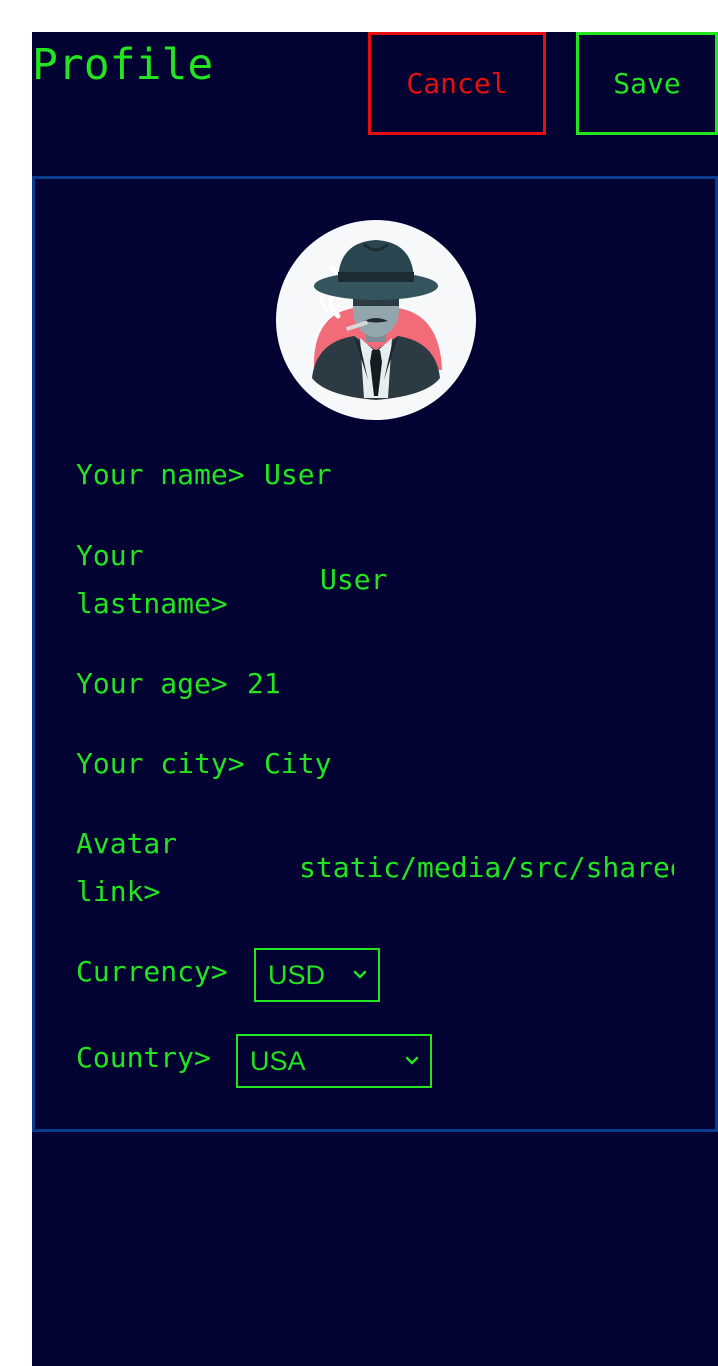  I want to click on currency-select-value: USD, so click(297, 974).